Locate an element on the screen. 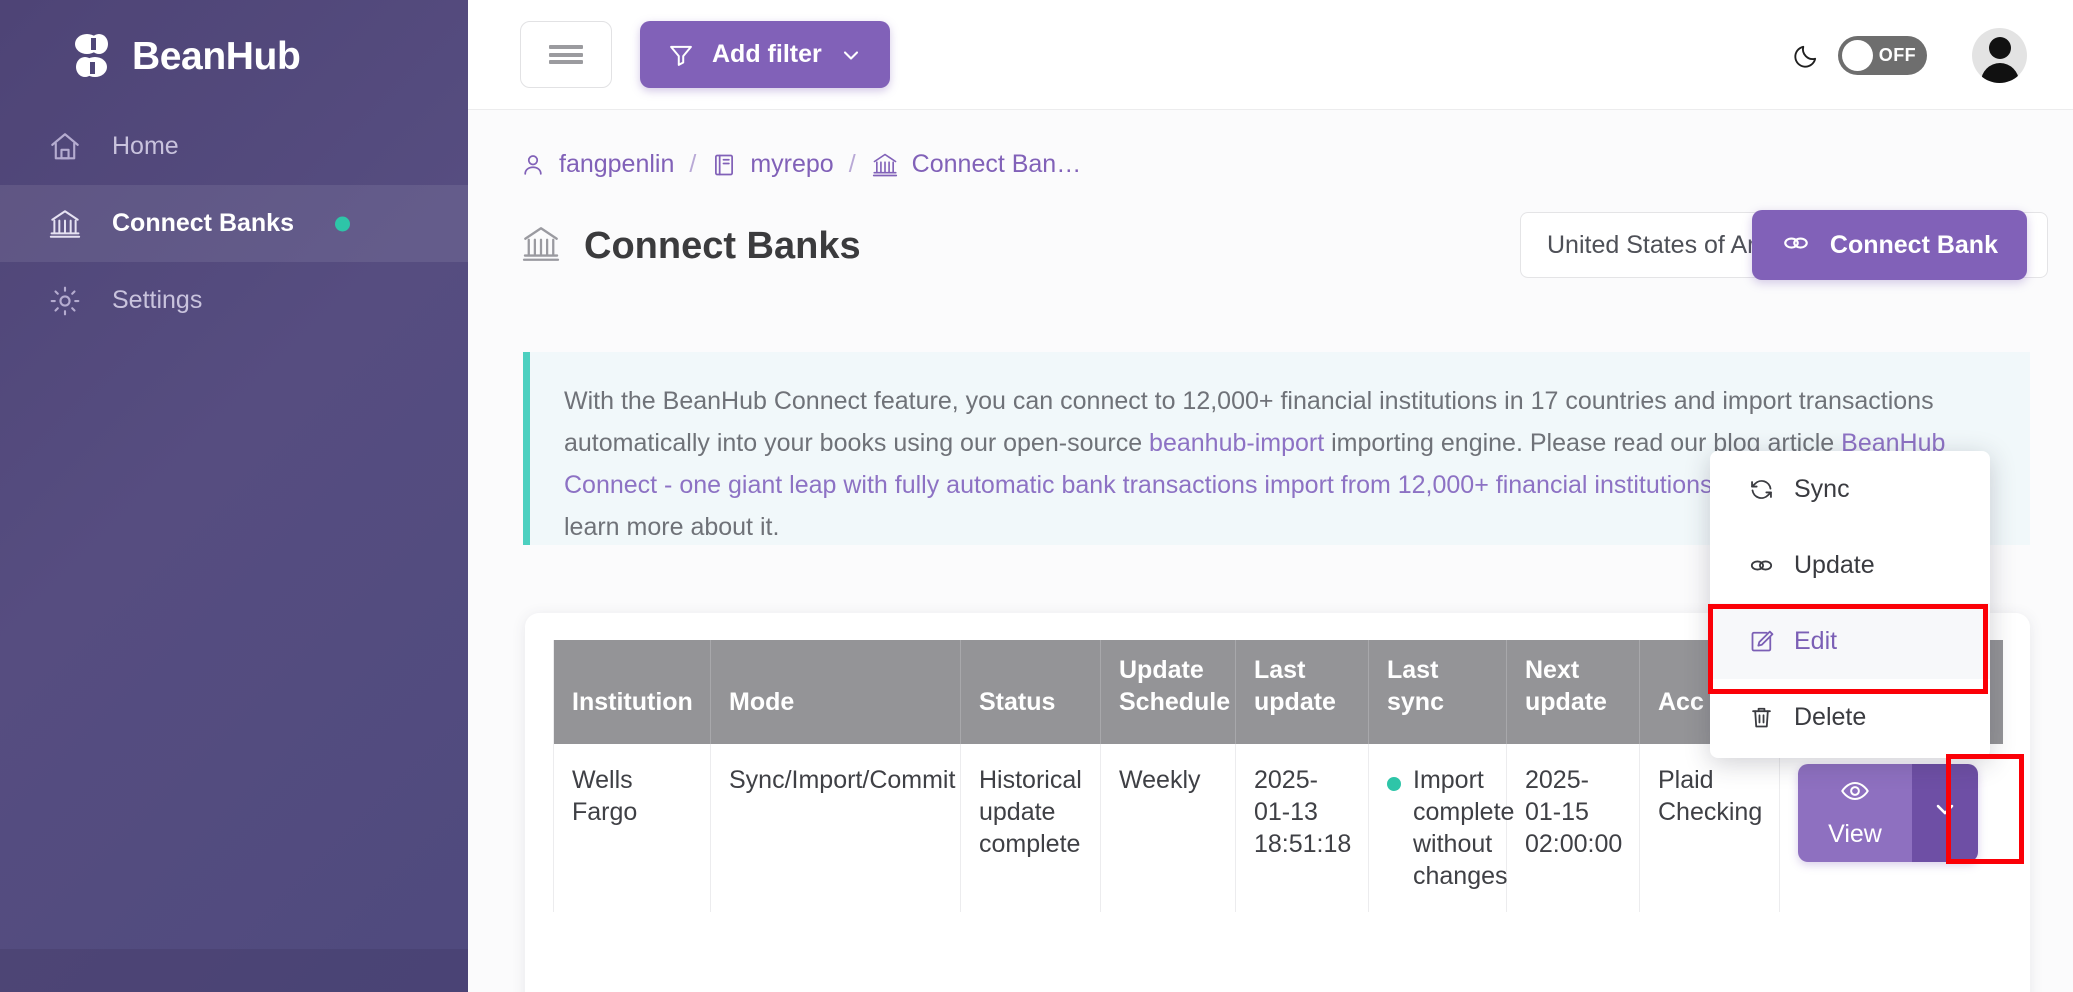  pencil-square-icon is located at coordinates (1761, 641).